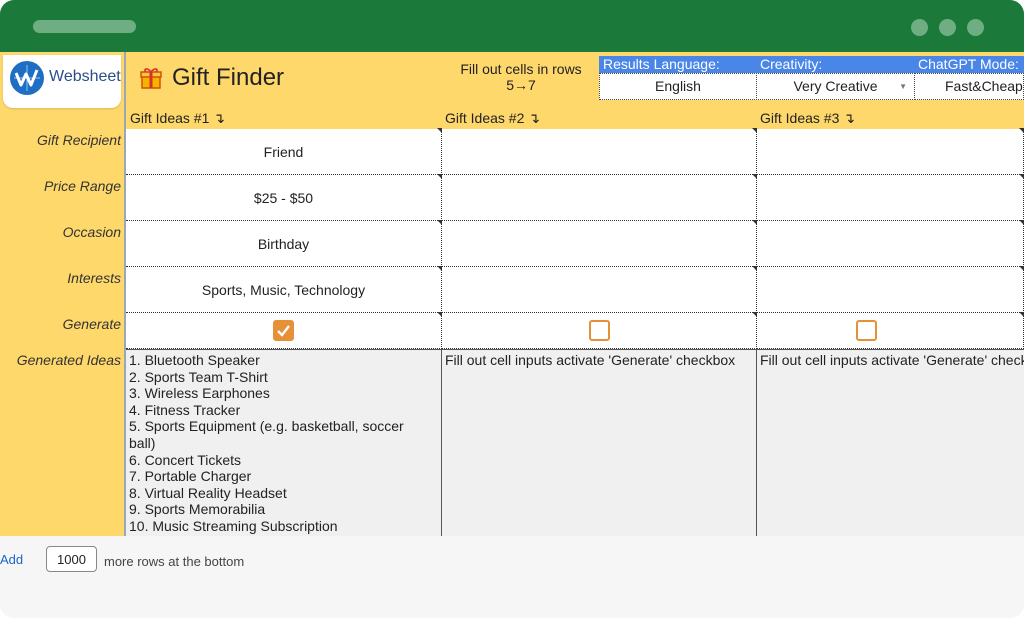  What do you see at coordinates (283, 393) in the screenshot?
I see `idea-item: 3. Wireless Earphones` at bounding box center [283, 393].